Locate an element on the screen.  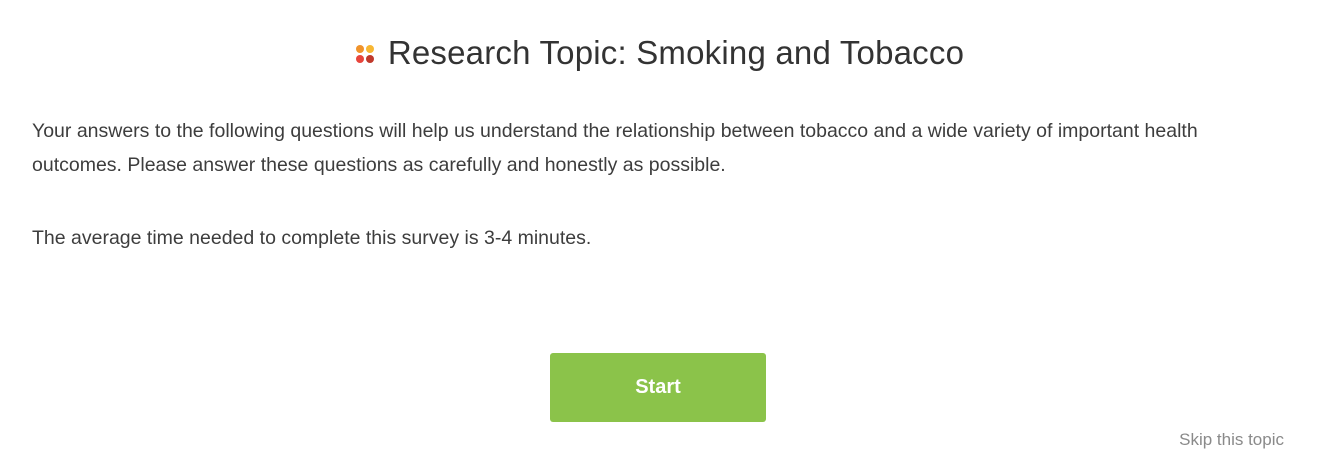
start-button: Start is located at coordinates (658, 387).